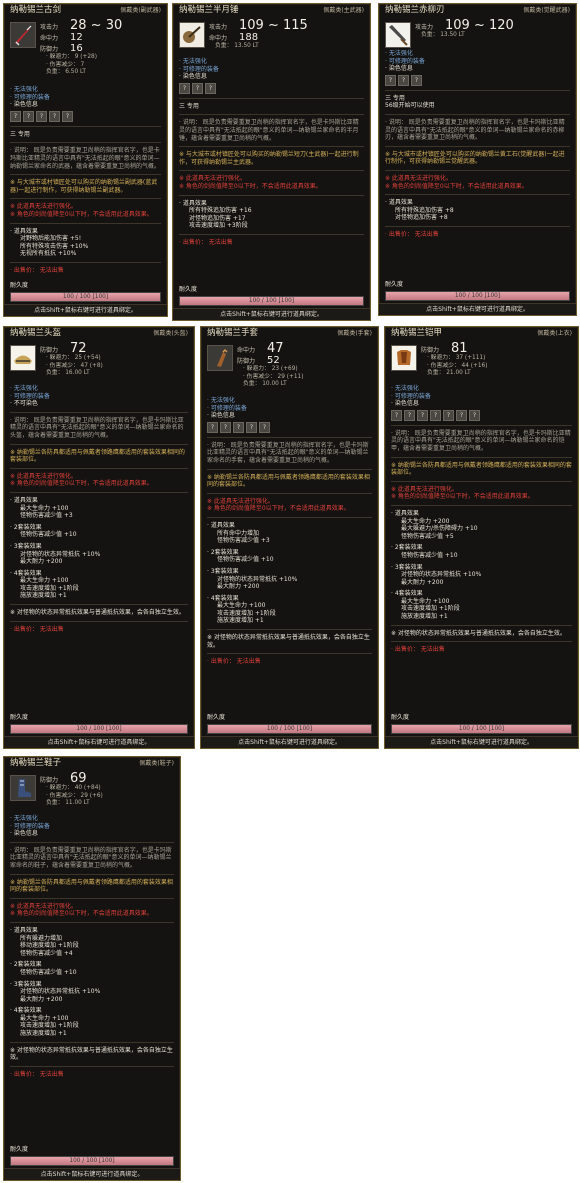 The height and width of the screenshot is (1183, 580). Describe the element at coordinates (41, 938) in the screenshot. I see `effect-line: 所有躲避力增加` at that location.